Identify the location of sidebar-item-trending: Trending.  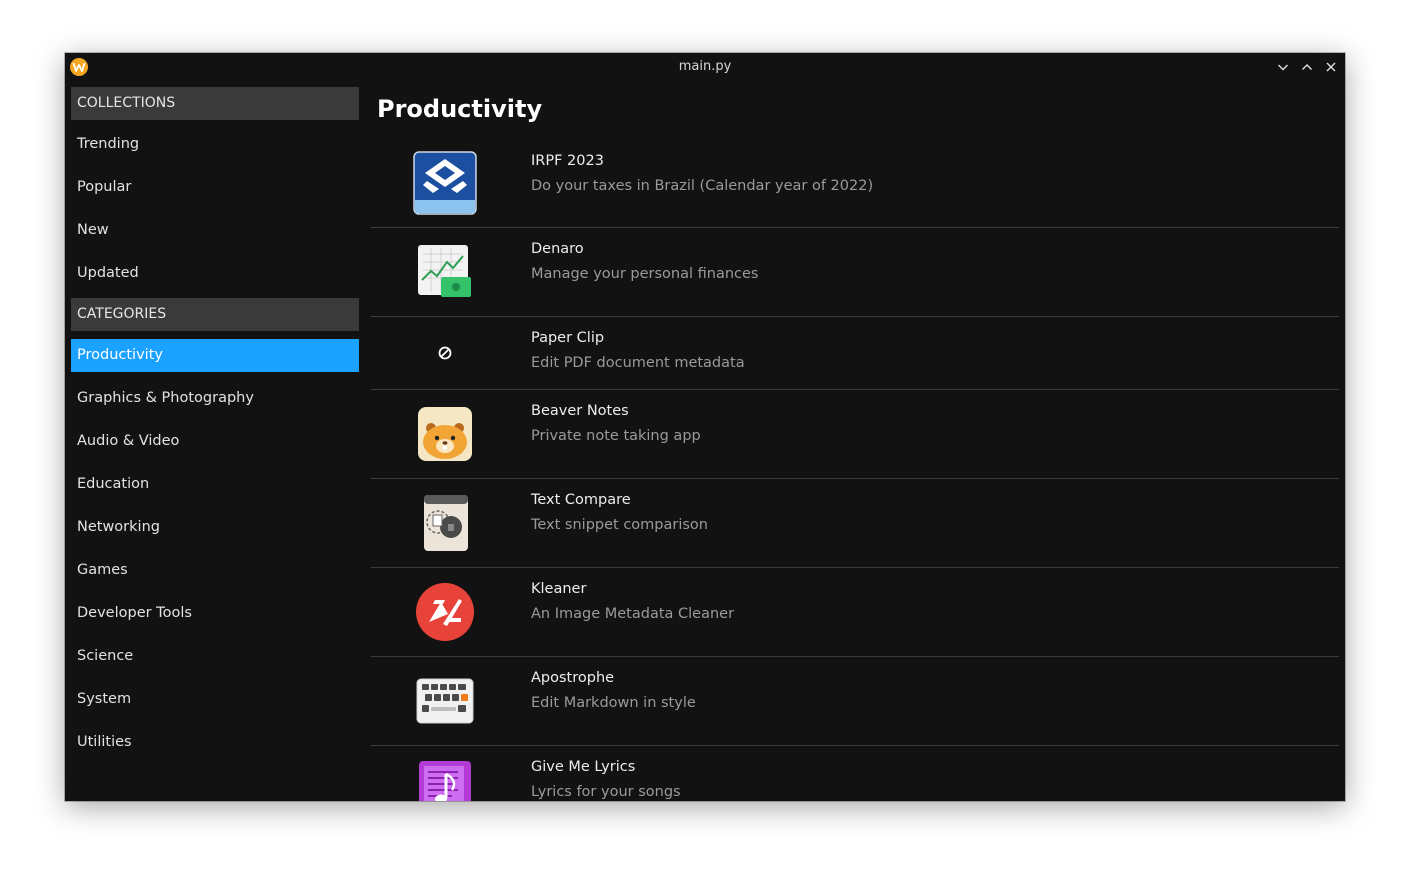
(215, 144).